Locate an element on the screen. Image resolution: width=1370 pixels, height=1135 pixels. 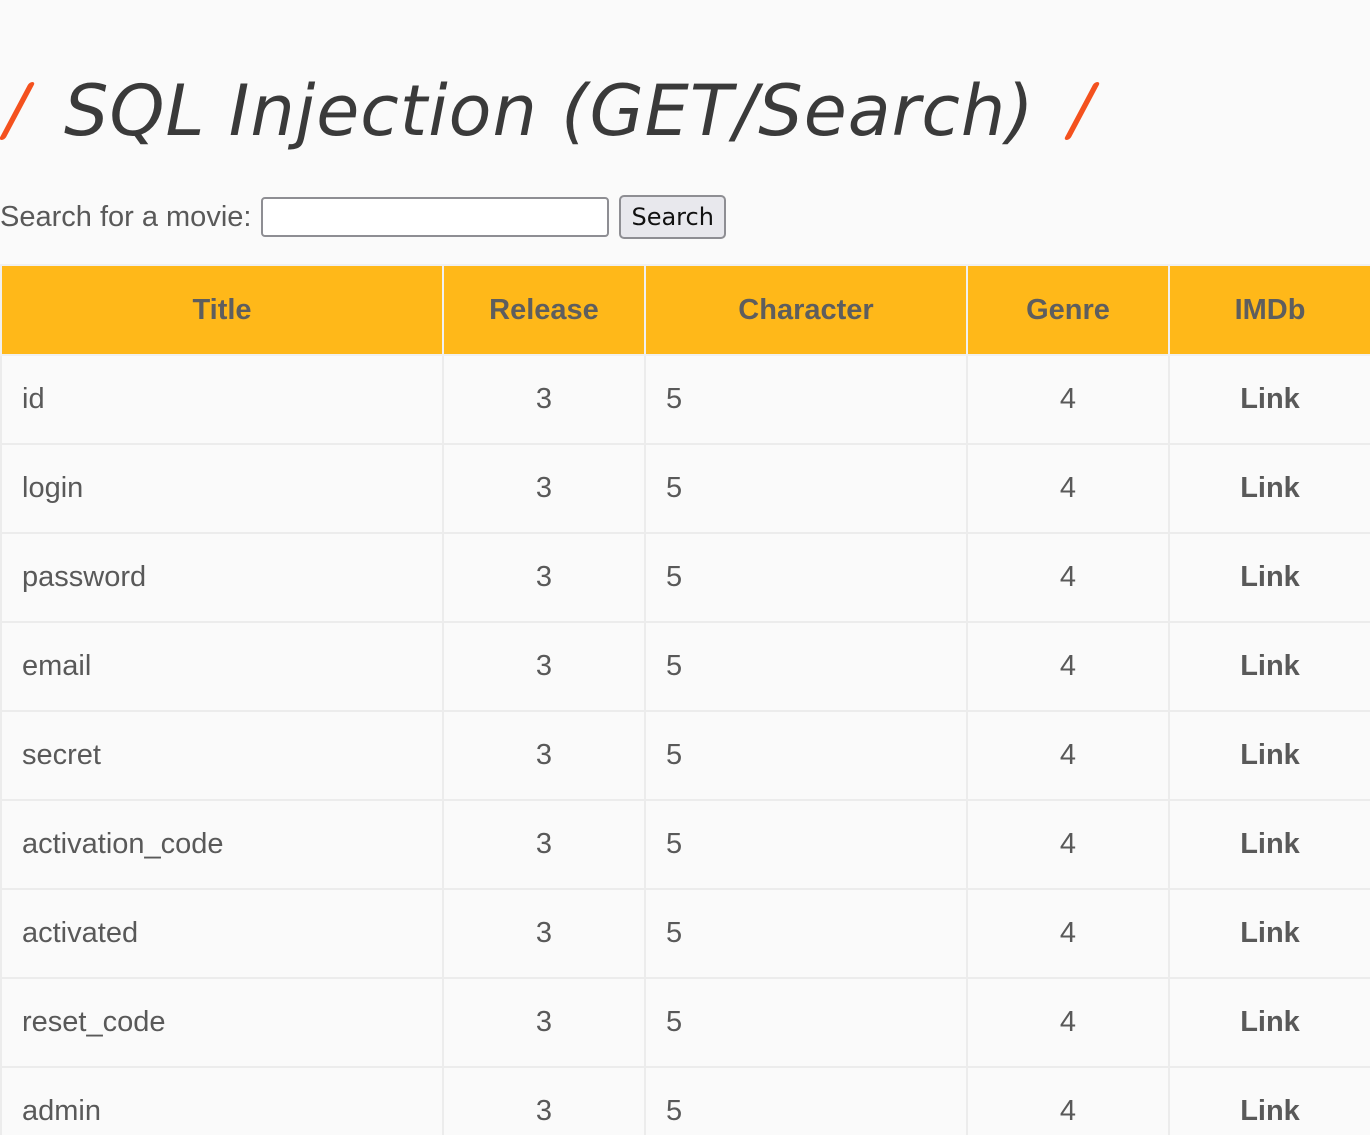
table-header-row: Title Release Character Genre IMDb is located at coordinates (685, 310).